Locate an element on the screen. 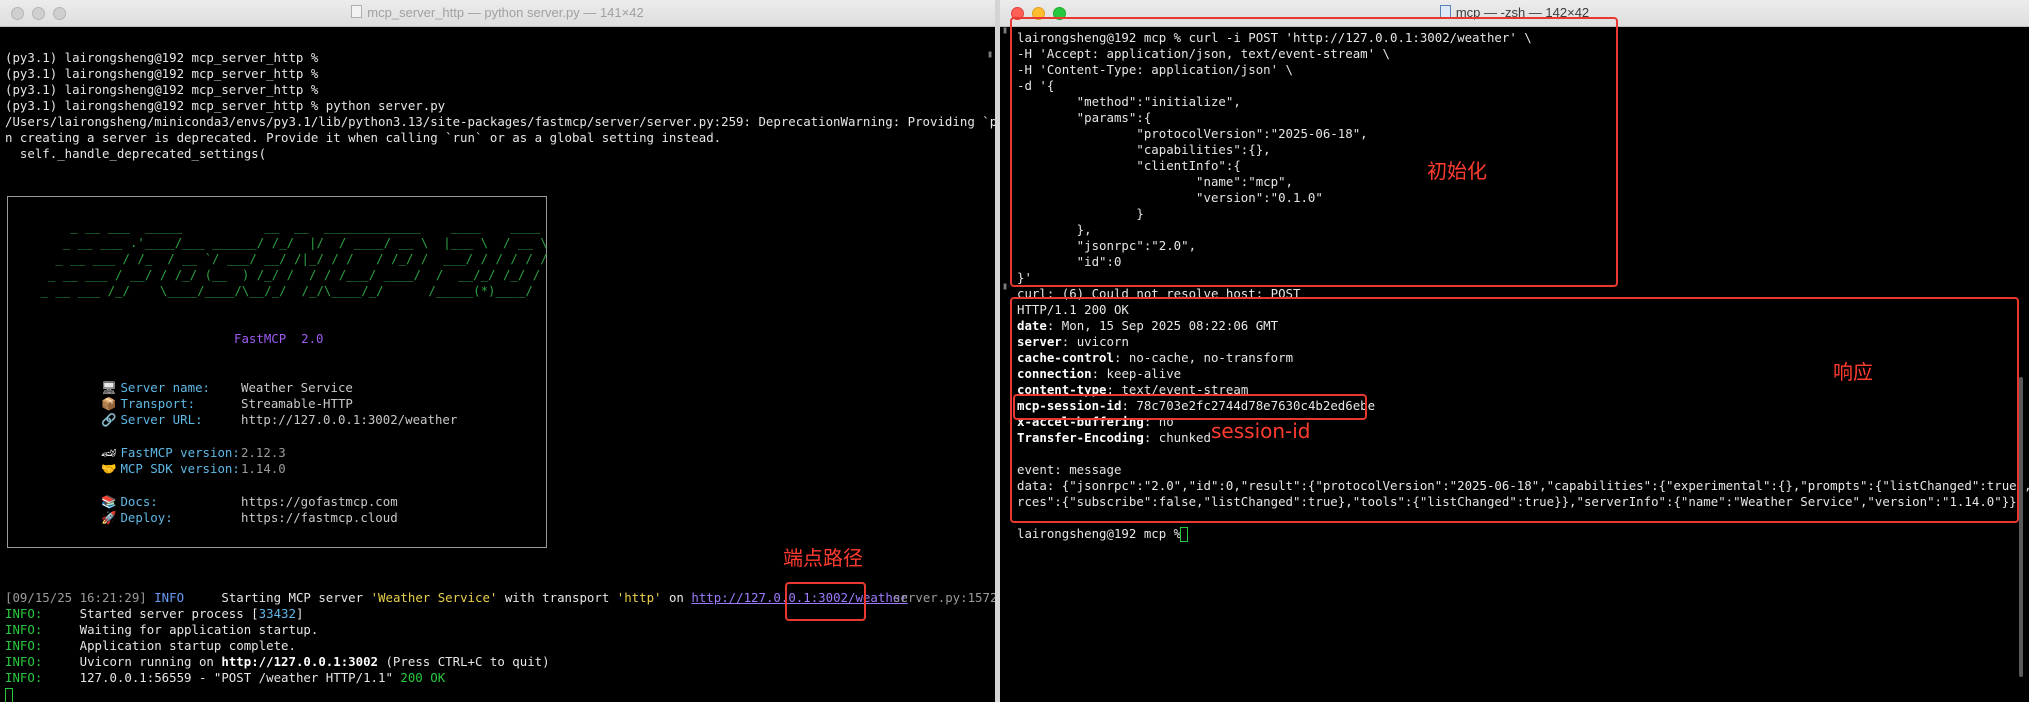 The image size is (2029, 702). terminal-line: self._handle_deprecated_settings( is located at coordinates (136, 153).